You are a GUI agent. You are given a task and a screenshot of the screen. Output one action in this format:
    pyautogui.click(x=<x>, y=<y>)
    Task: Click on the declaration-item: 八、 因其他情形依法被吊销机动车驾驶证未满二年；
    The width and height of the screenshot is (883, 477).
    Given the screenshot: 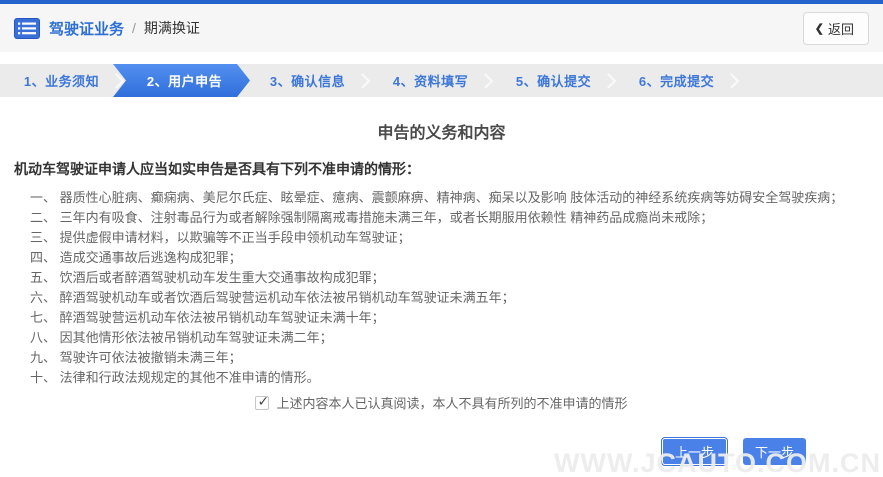 What is the action you would take?
    pyautogui.click(x=181, y=337)
    